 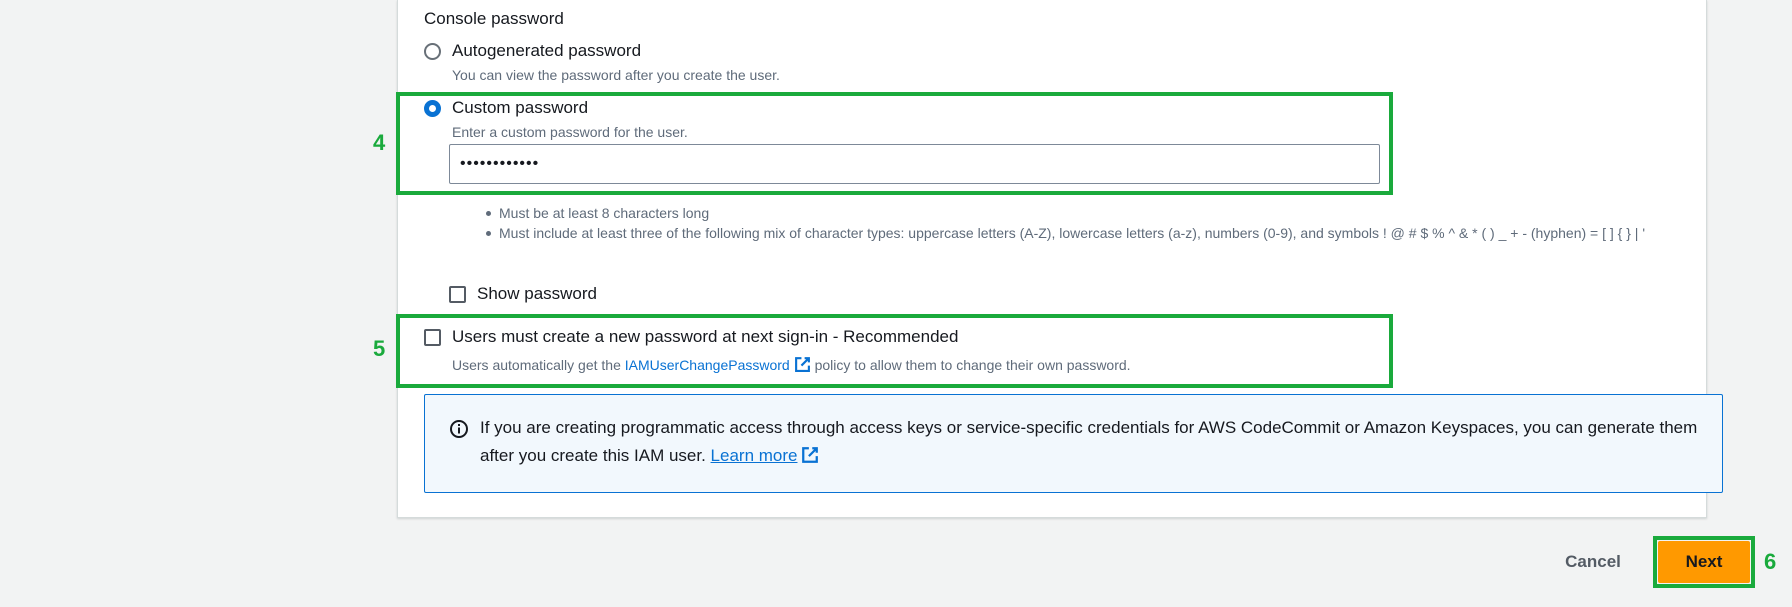 What do you see at coordinates (457, 294) in the screenshot?
I see `show-password-checkbox` at bounding box center [457, 294].